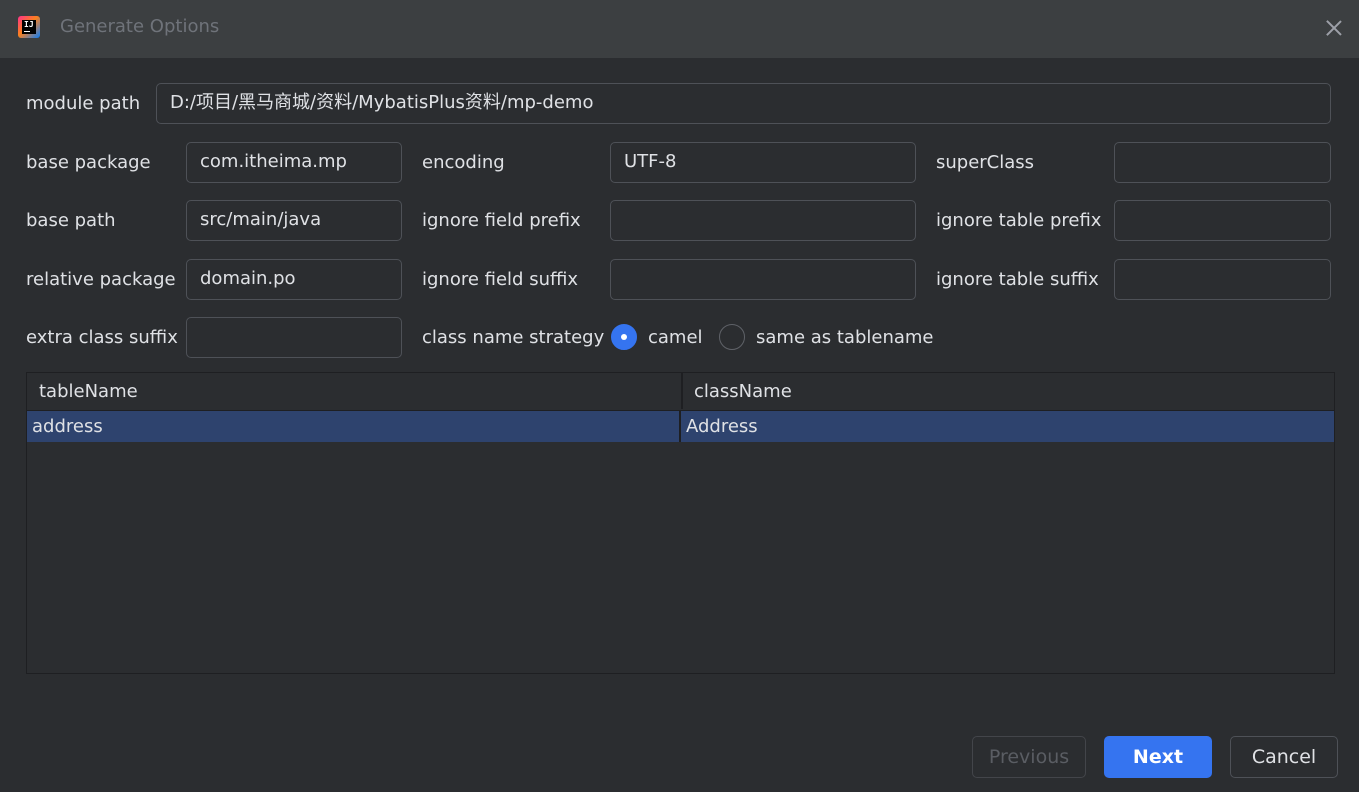 Image resolution: width=1359 pixels, height=792 pixels. I want to click on cancel-button: Cancel, so click(1284, 757).